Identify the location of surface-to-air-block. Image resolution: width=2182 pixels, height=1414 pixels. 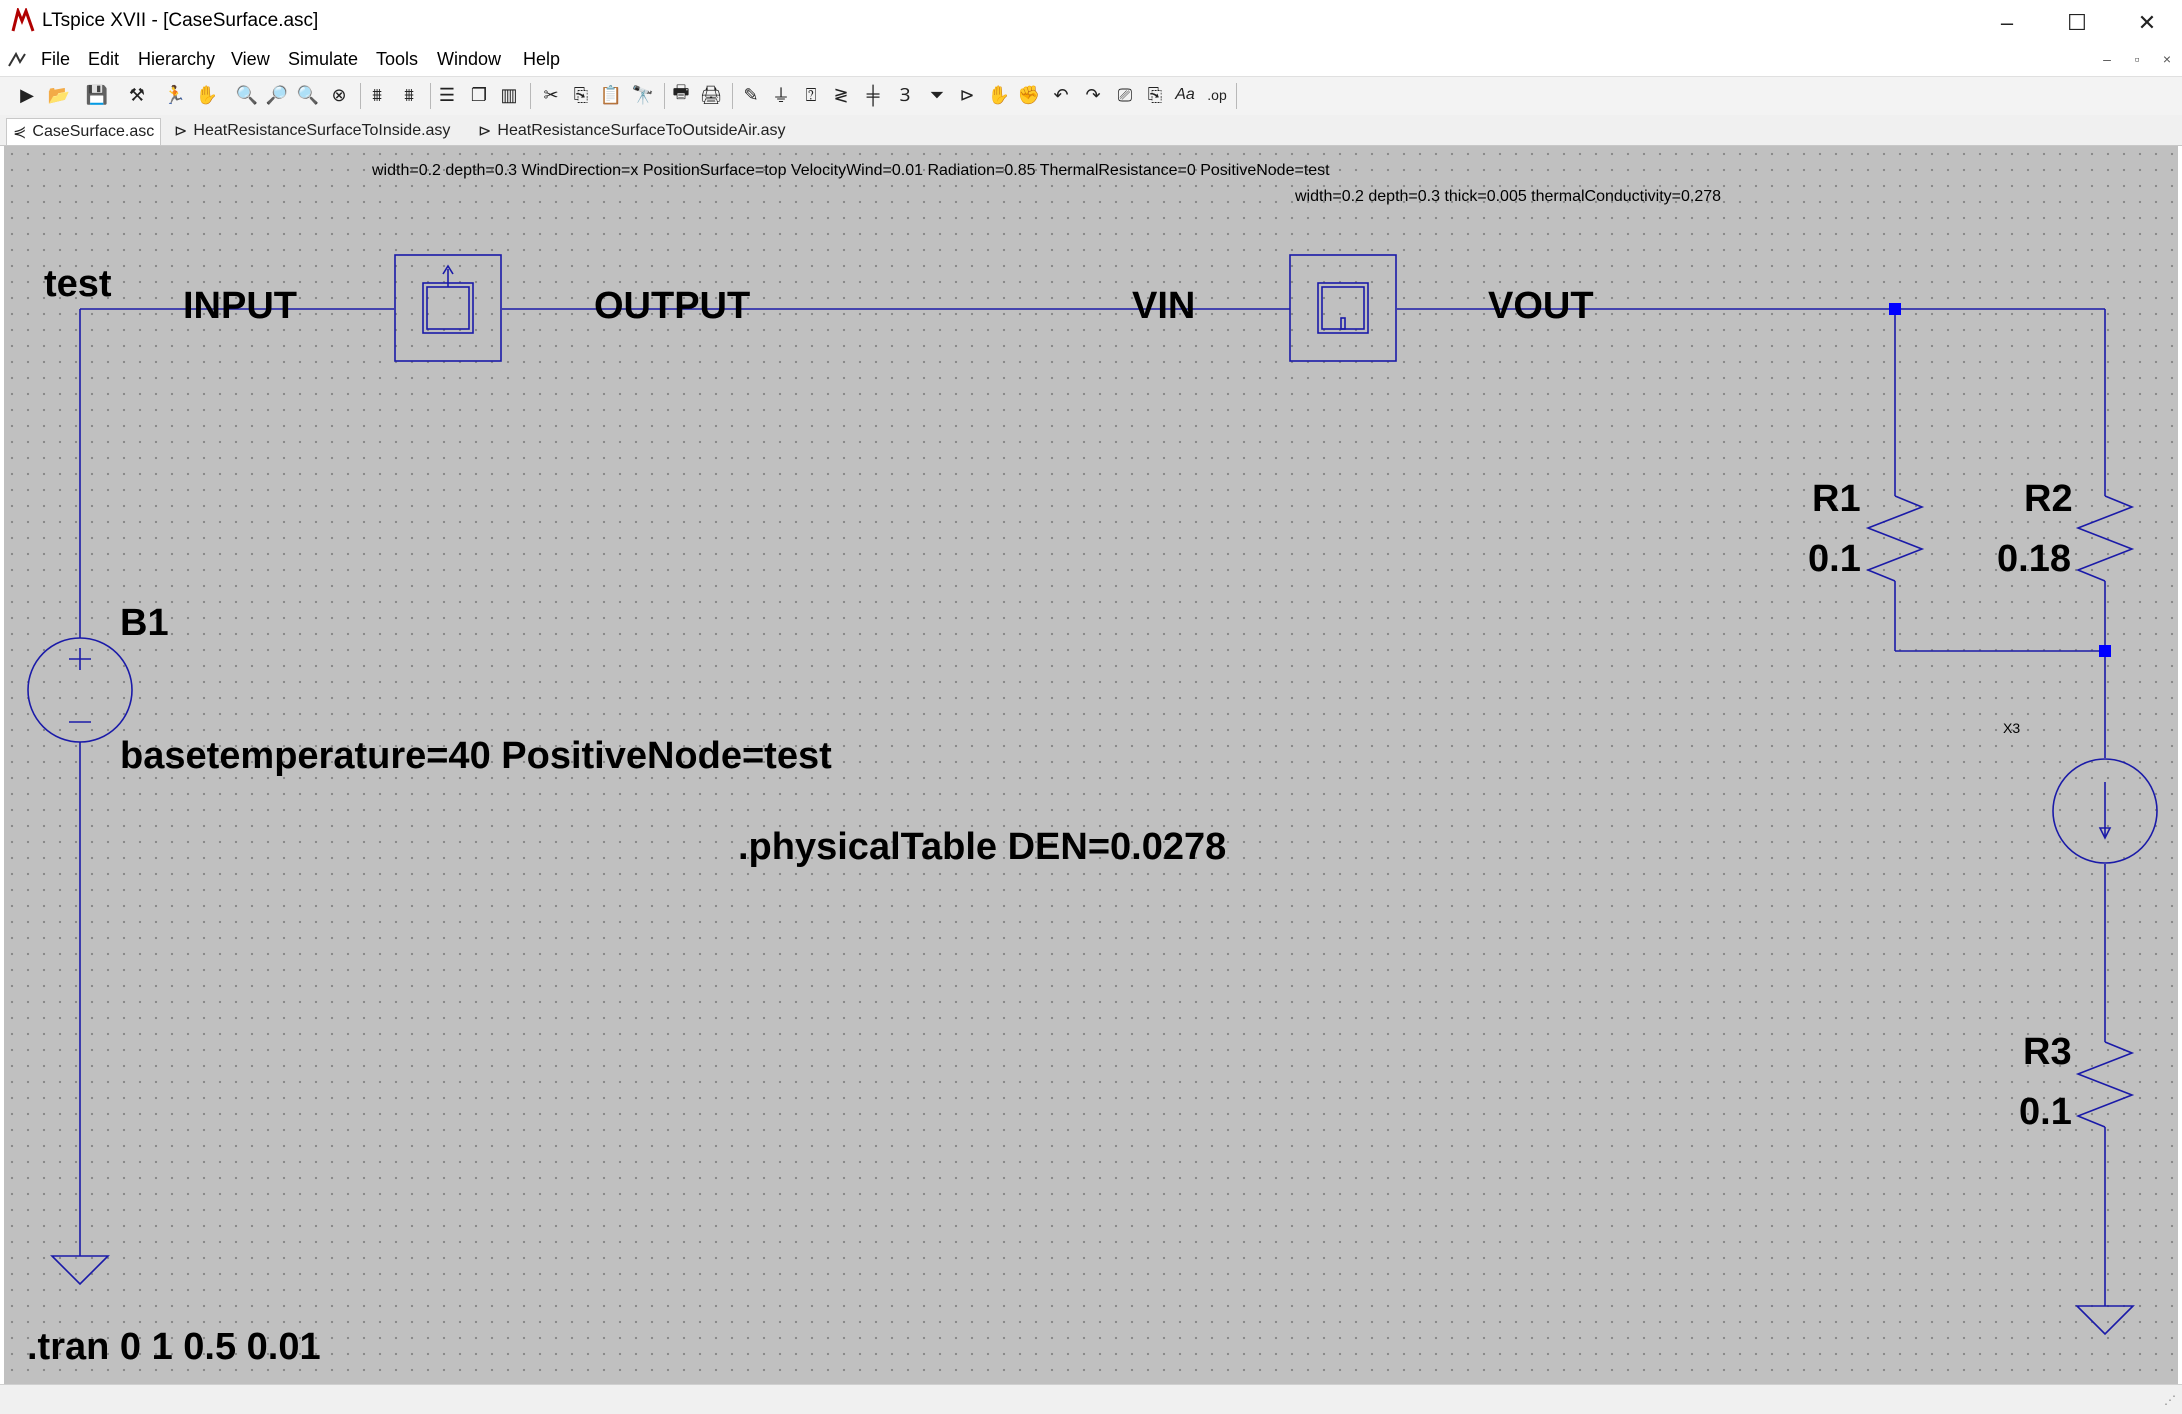
(448, 308).